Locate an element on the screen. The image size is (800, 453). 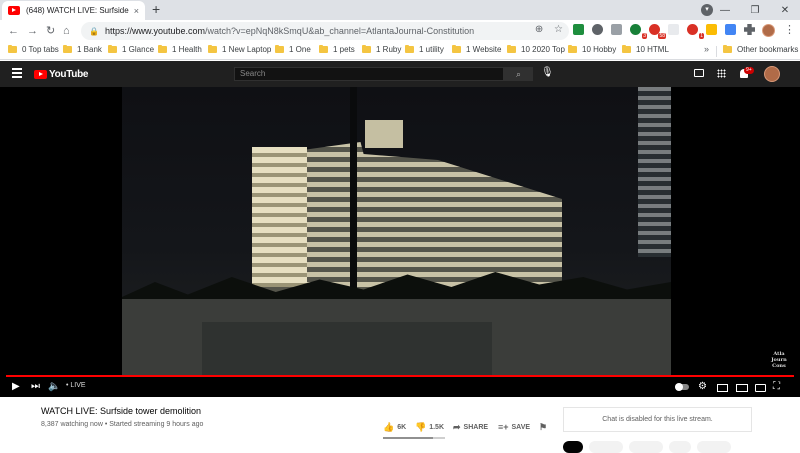
dislike-button: 👎 1.5K is located at coordinates (429, 427).